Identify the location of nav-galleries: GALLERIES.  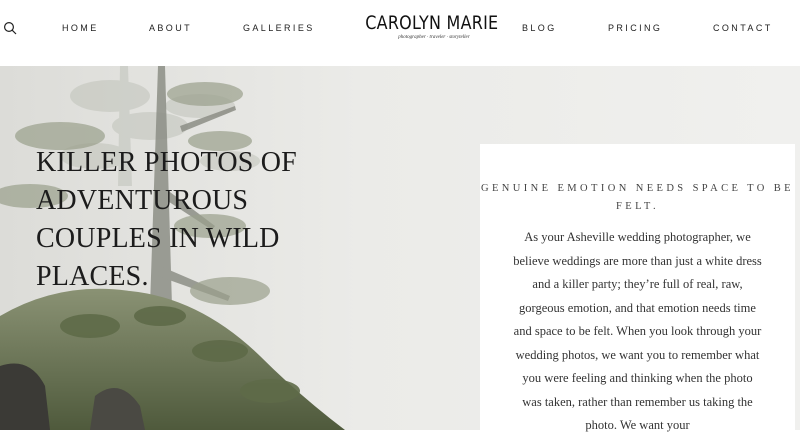
(279, 28).